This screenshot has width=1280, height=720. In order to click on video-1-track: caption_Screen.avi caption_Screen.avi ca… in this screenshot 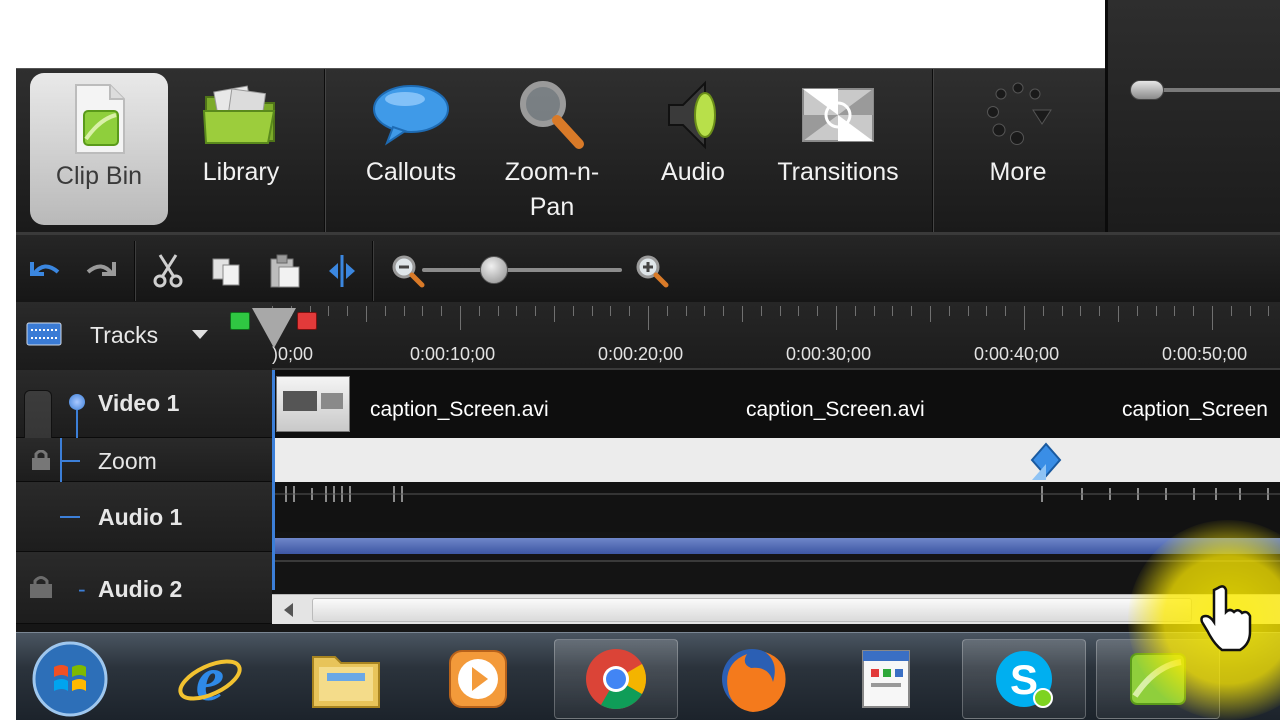, I will do `click(776, 404)`.